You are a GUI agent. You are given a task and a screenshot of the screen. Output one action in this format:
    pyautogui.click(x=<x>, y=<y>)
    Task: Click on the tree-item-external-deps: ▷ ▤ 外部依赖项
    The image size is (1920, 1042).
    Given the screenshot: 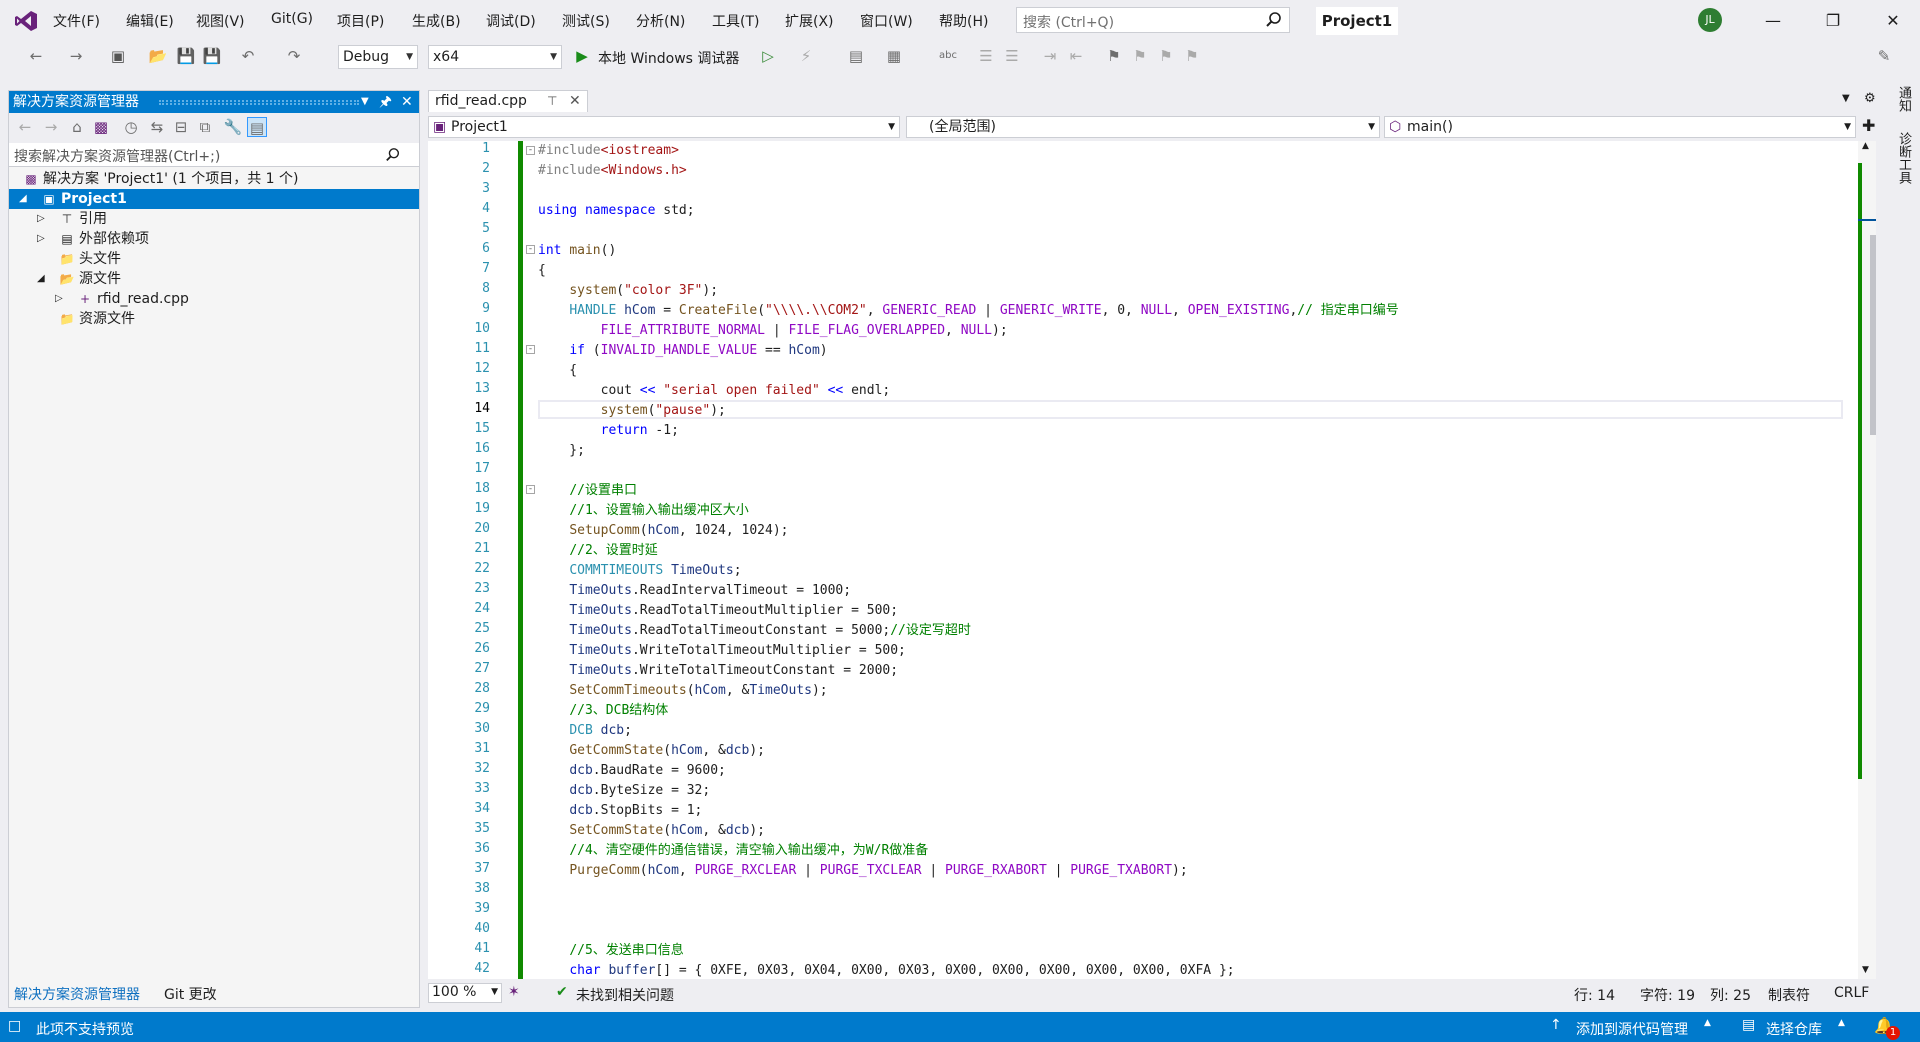 What is the action you would take?
    pyautogui.click(x=214, y=239)
    